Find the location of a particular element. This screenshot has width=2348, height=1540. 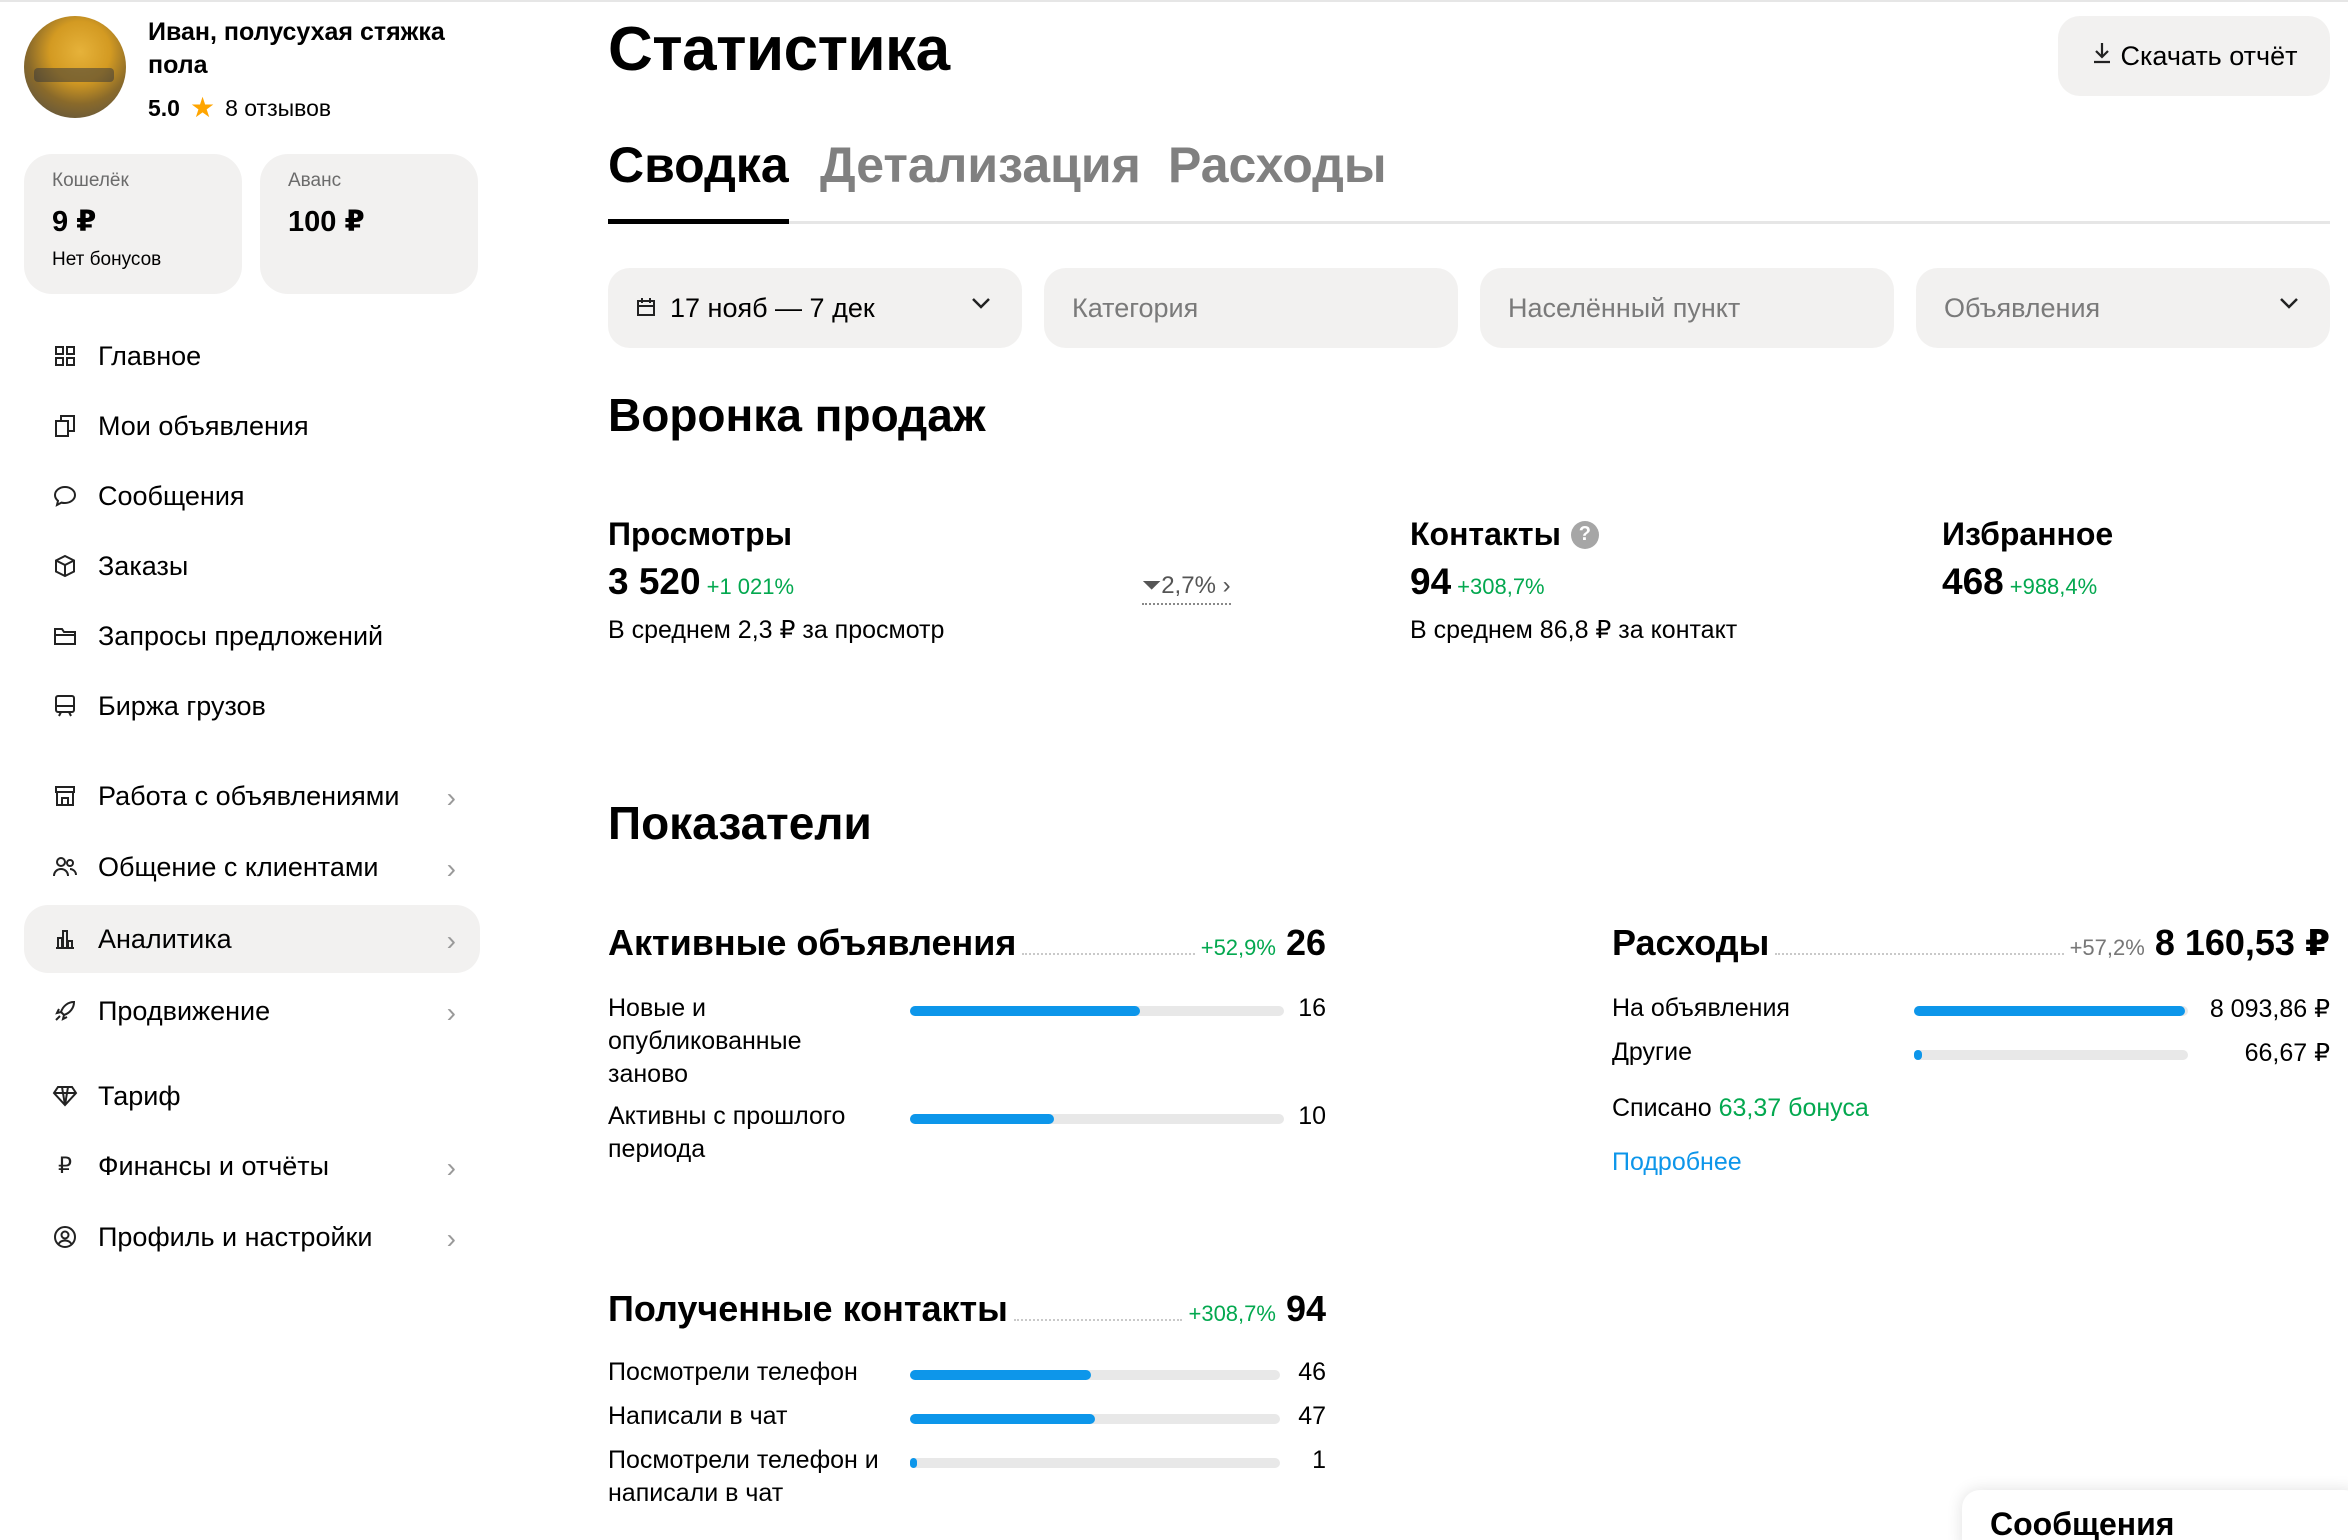

sidebar-item-main: Главное is located at coordinates (252, 356).